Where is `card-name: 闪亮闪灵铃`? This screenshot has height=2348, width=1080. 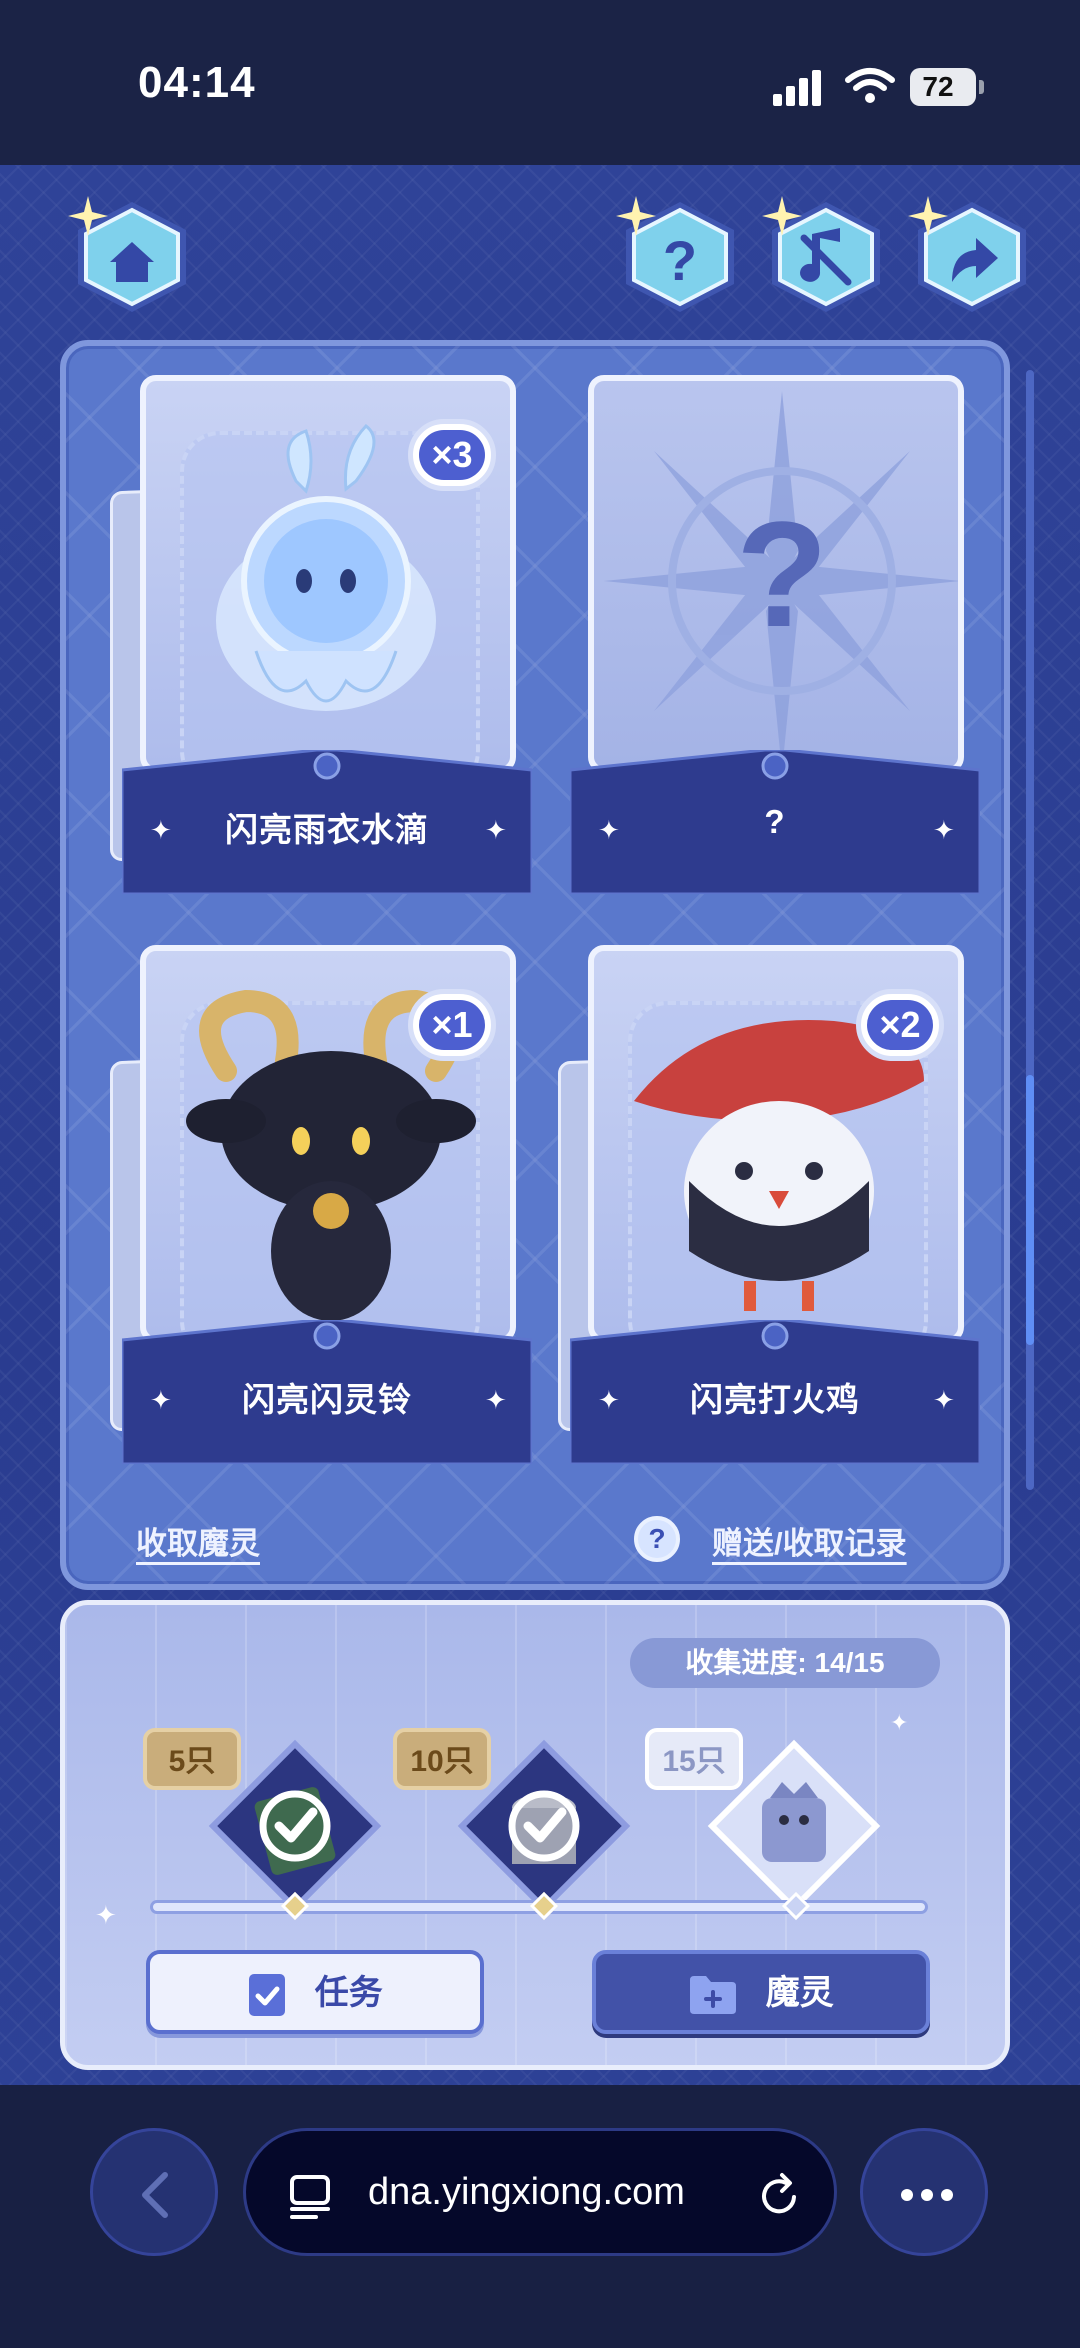 card-name: 闪亮闪灵铃 is located at coordinates (327, 1399).